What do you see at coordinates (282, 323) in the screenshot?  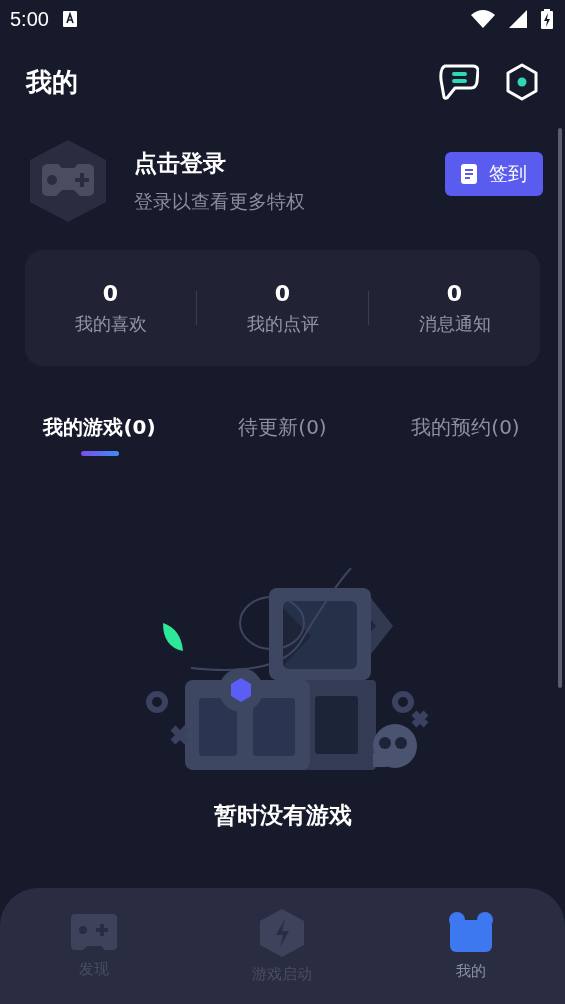 I see `stat-label: 我的点评` at bounding box center [282, 323].